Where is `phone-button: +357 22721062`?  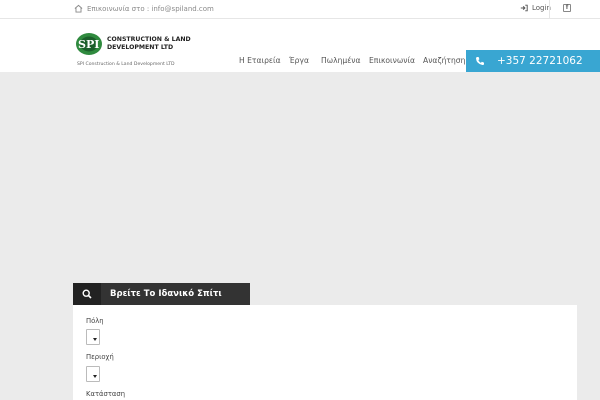
phone-button: +357 22721062 is located at coordinates (533, 61).